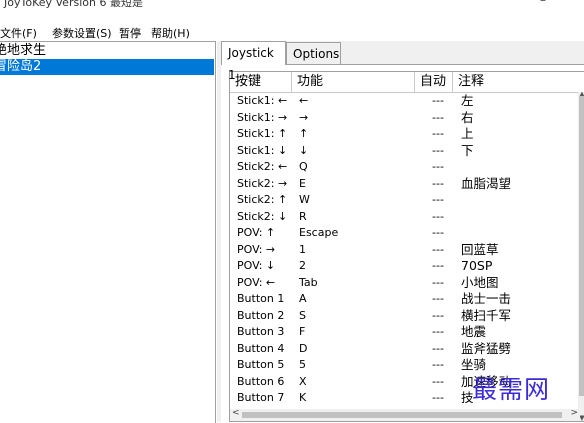 The height and width of the screenshot is (423, 584). What do you see at coordinates (302, 364) in the screenshot?
I see `cell-function: 5` at bounding box center [302, 364].